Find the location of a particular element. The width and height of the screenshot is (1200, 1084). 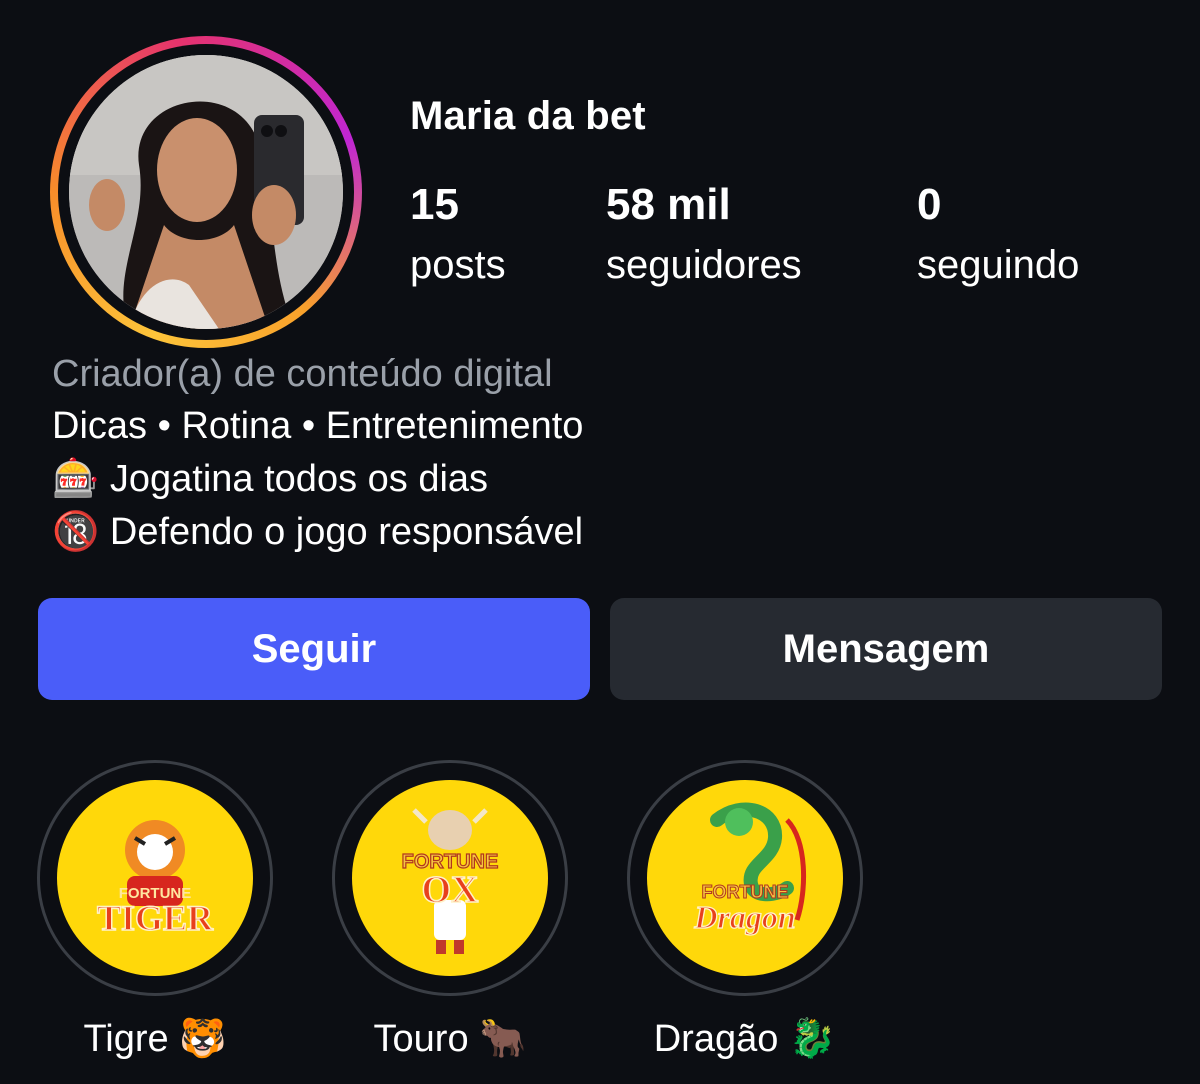

profile-username: Maria da bet is located at coordinates (528, 116).